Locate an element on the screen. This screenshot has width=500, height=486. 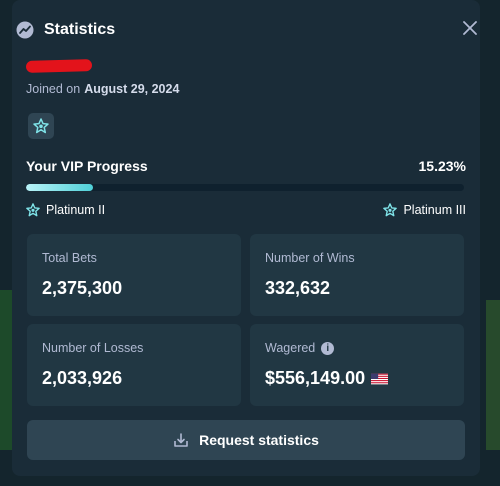
losses-label: Number of Losses is located at coordinates (93, 348).